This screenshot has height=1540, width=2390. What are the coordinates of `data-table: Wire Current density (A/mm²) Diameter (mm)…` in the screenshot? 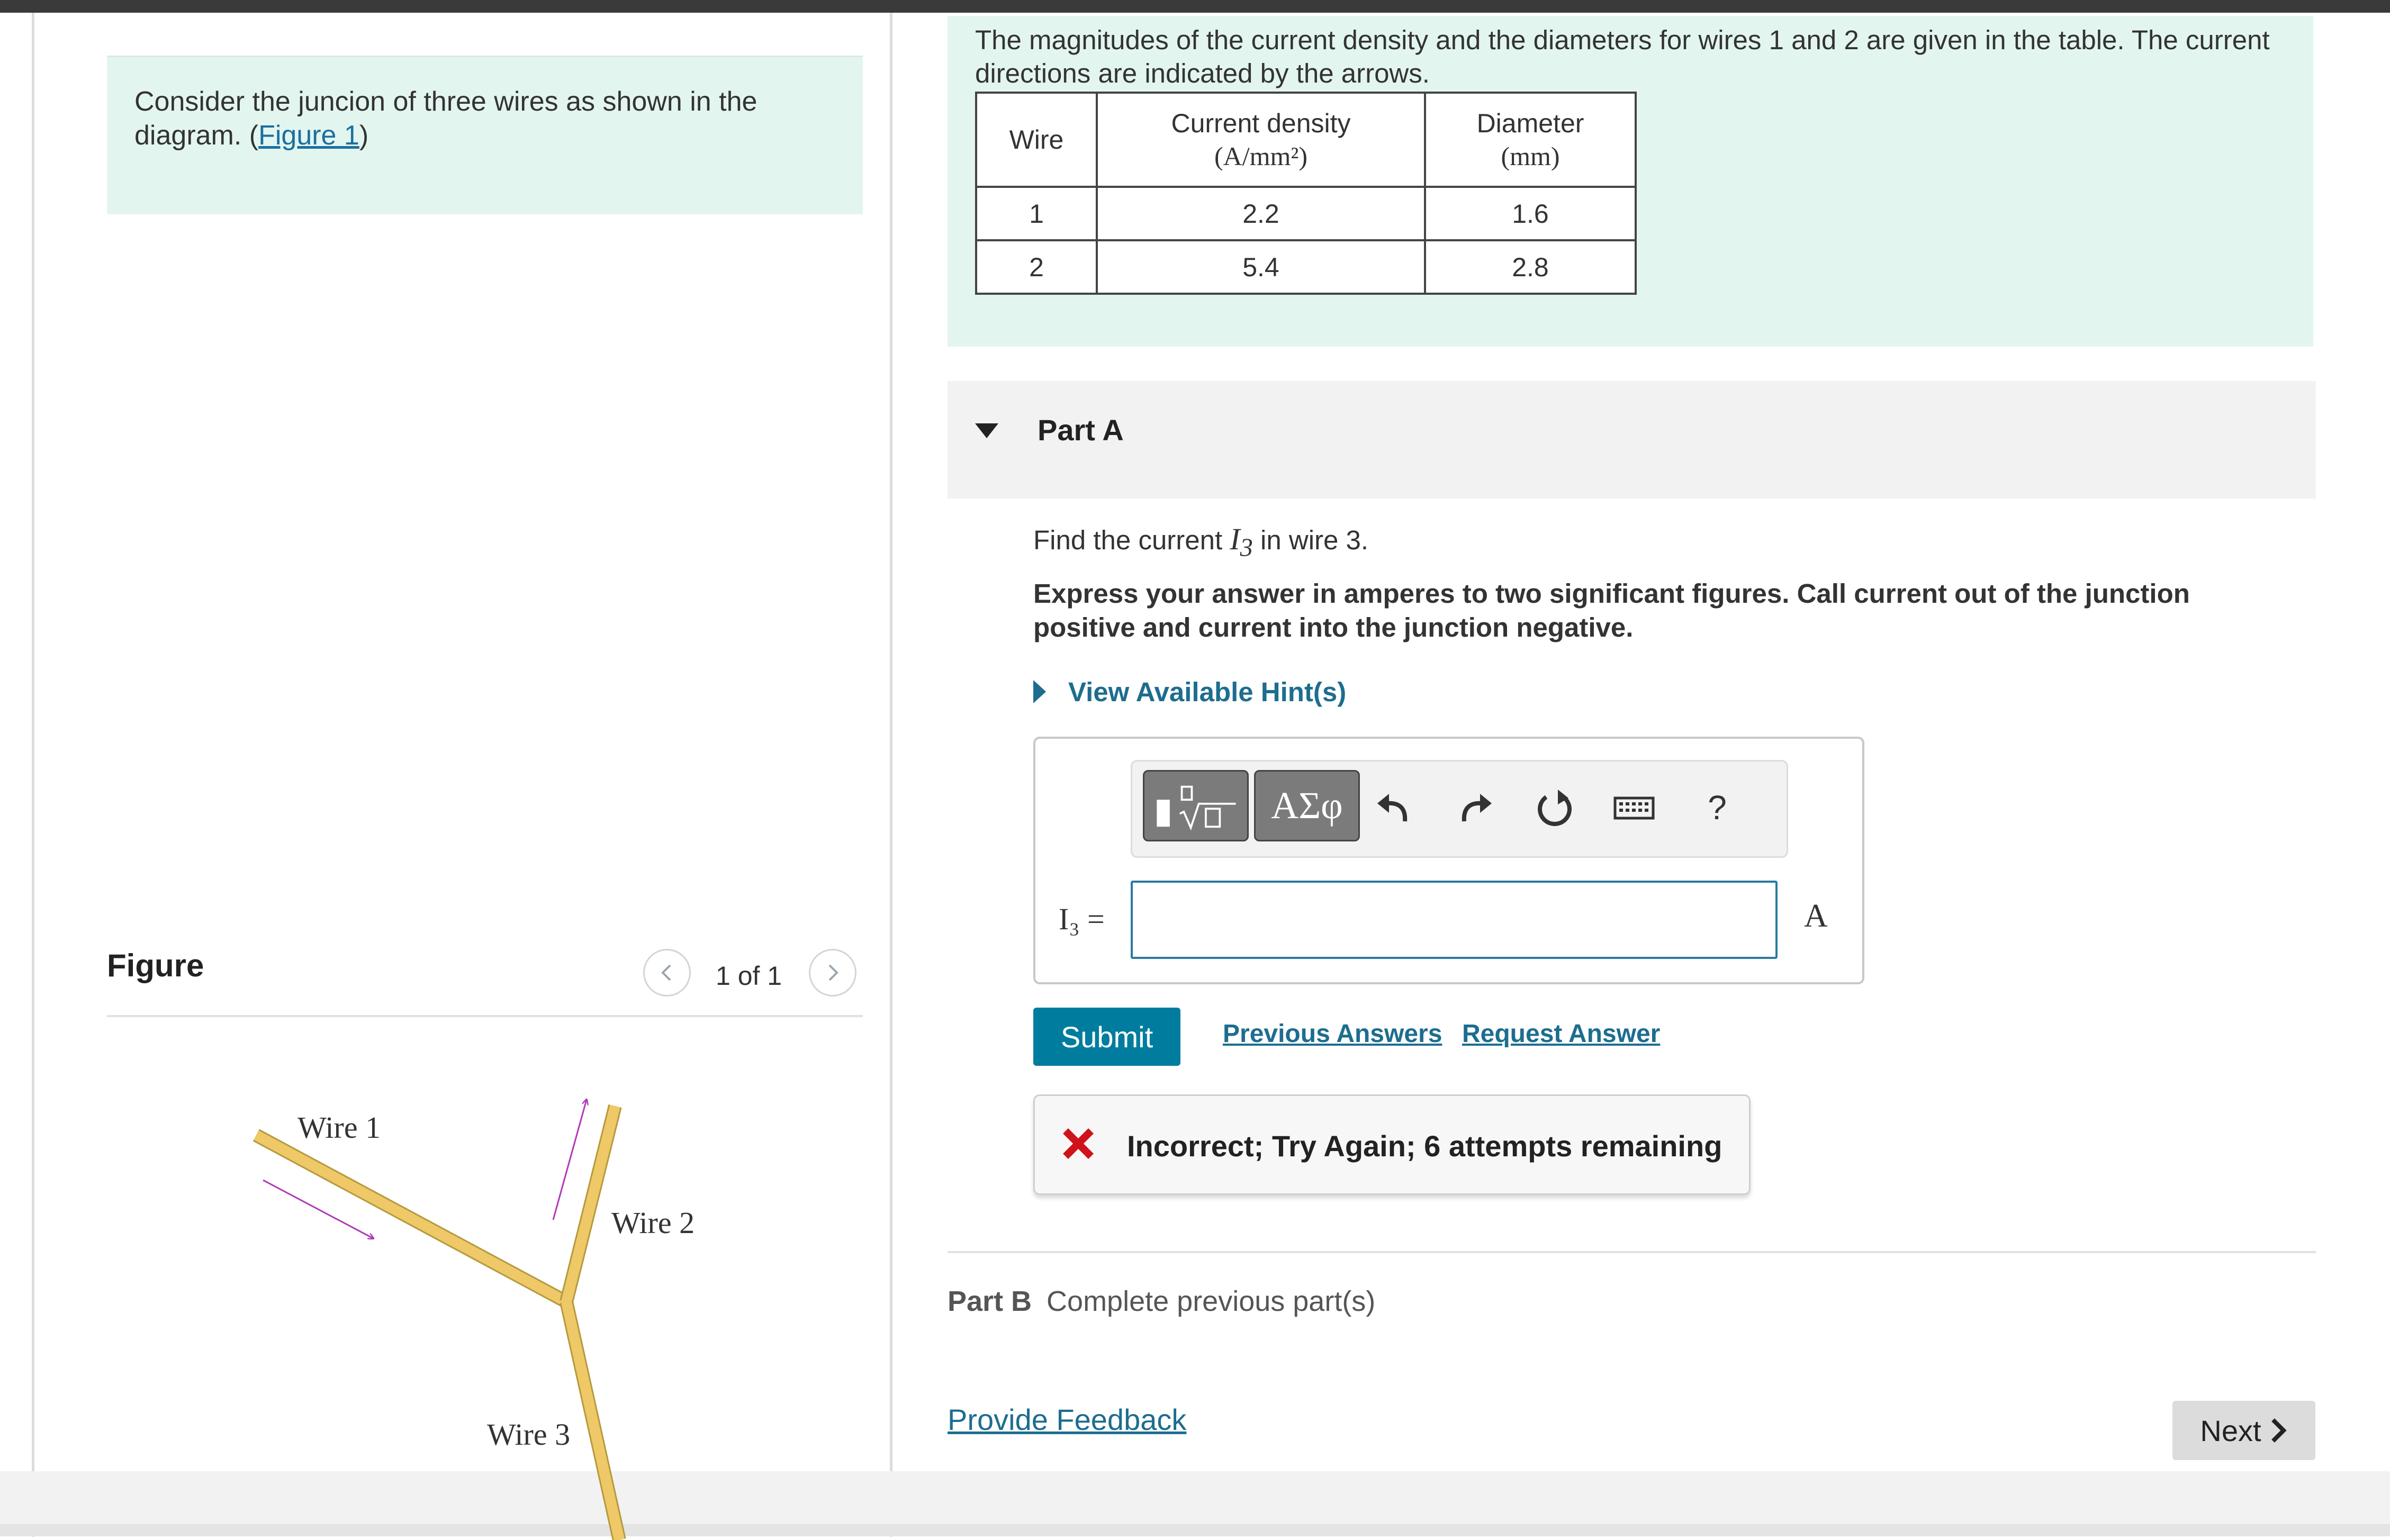 It's located at (1306, 193).